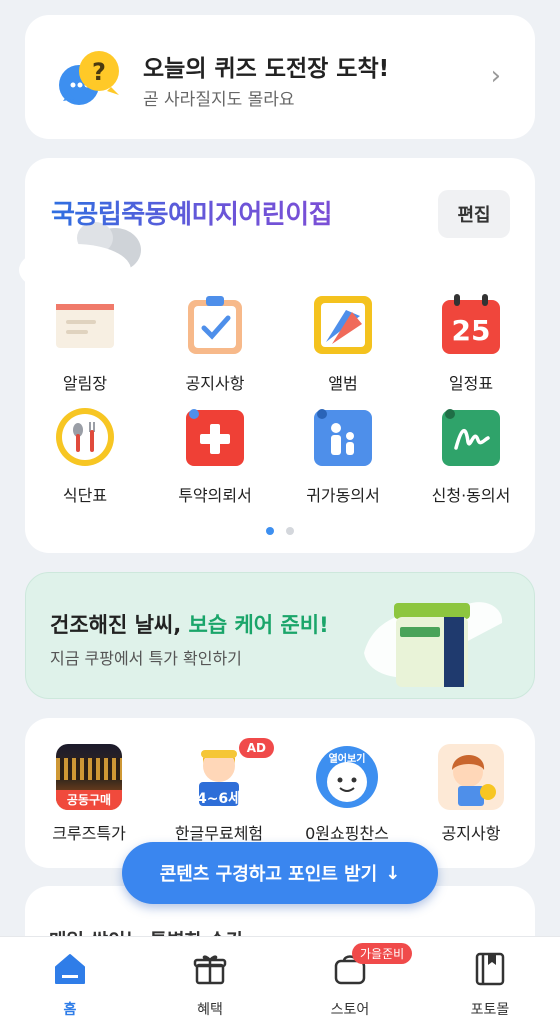  I want to click on notice-thumbnail, so click(471, 777).